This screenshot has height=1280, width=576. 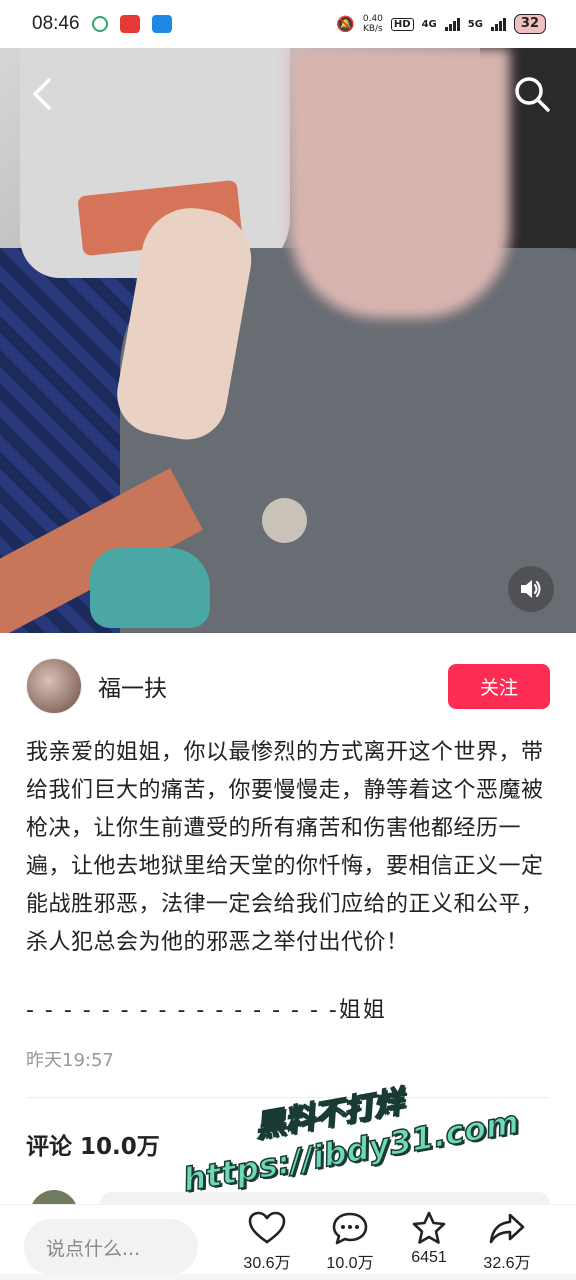 I want to click on sound-button, so click(x=531, y=589).